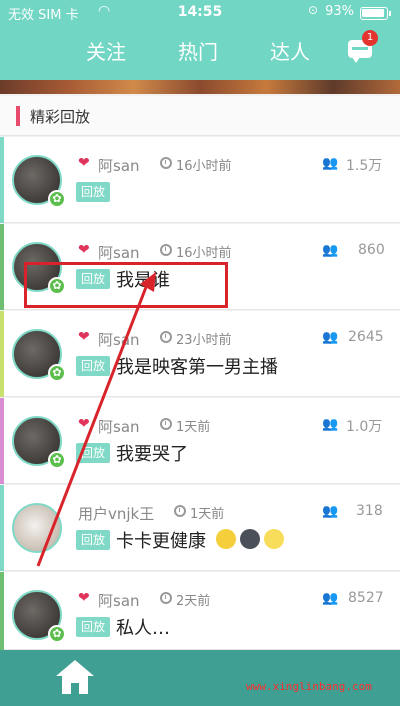 This screenshot has width=400, height=706. What do you see at coordinates (200, 678) in the screenshot?
I see `bottom-tab-bar` at bounding box center [200, 678].